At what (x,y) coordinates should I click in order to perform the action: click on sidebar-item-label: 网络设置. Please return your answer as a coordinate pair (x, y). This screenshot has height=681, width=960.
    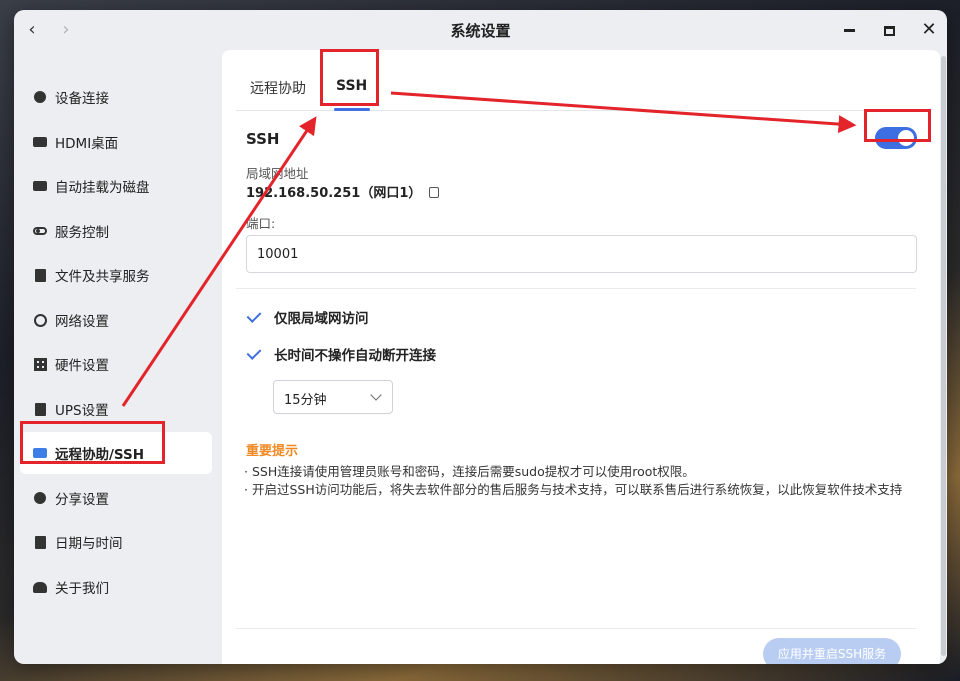
    Looking at the image, I should click on (82, 322).